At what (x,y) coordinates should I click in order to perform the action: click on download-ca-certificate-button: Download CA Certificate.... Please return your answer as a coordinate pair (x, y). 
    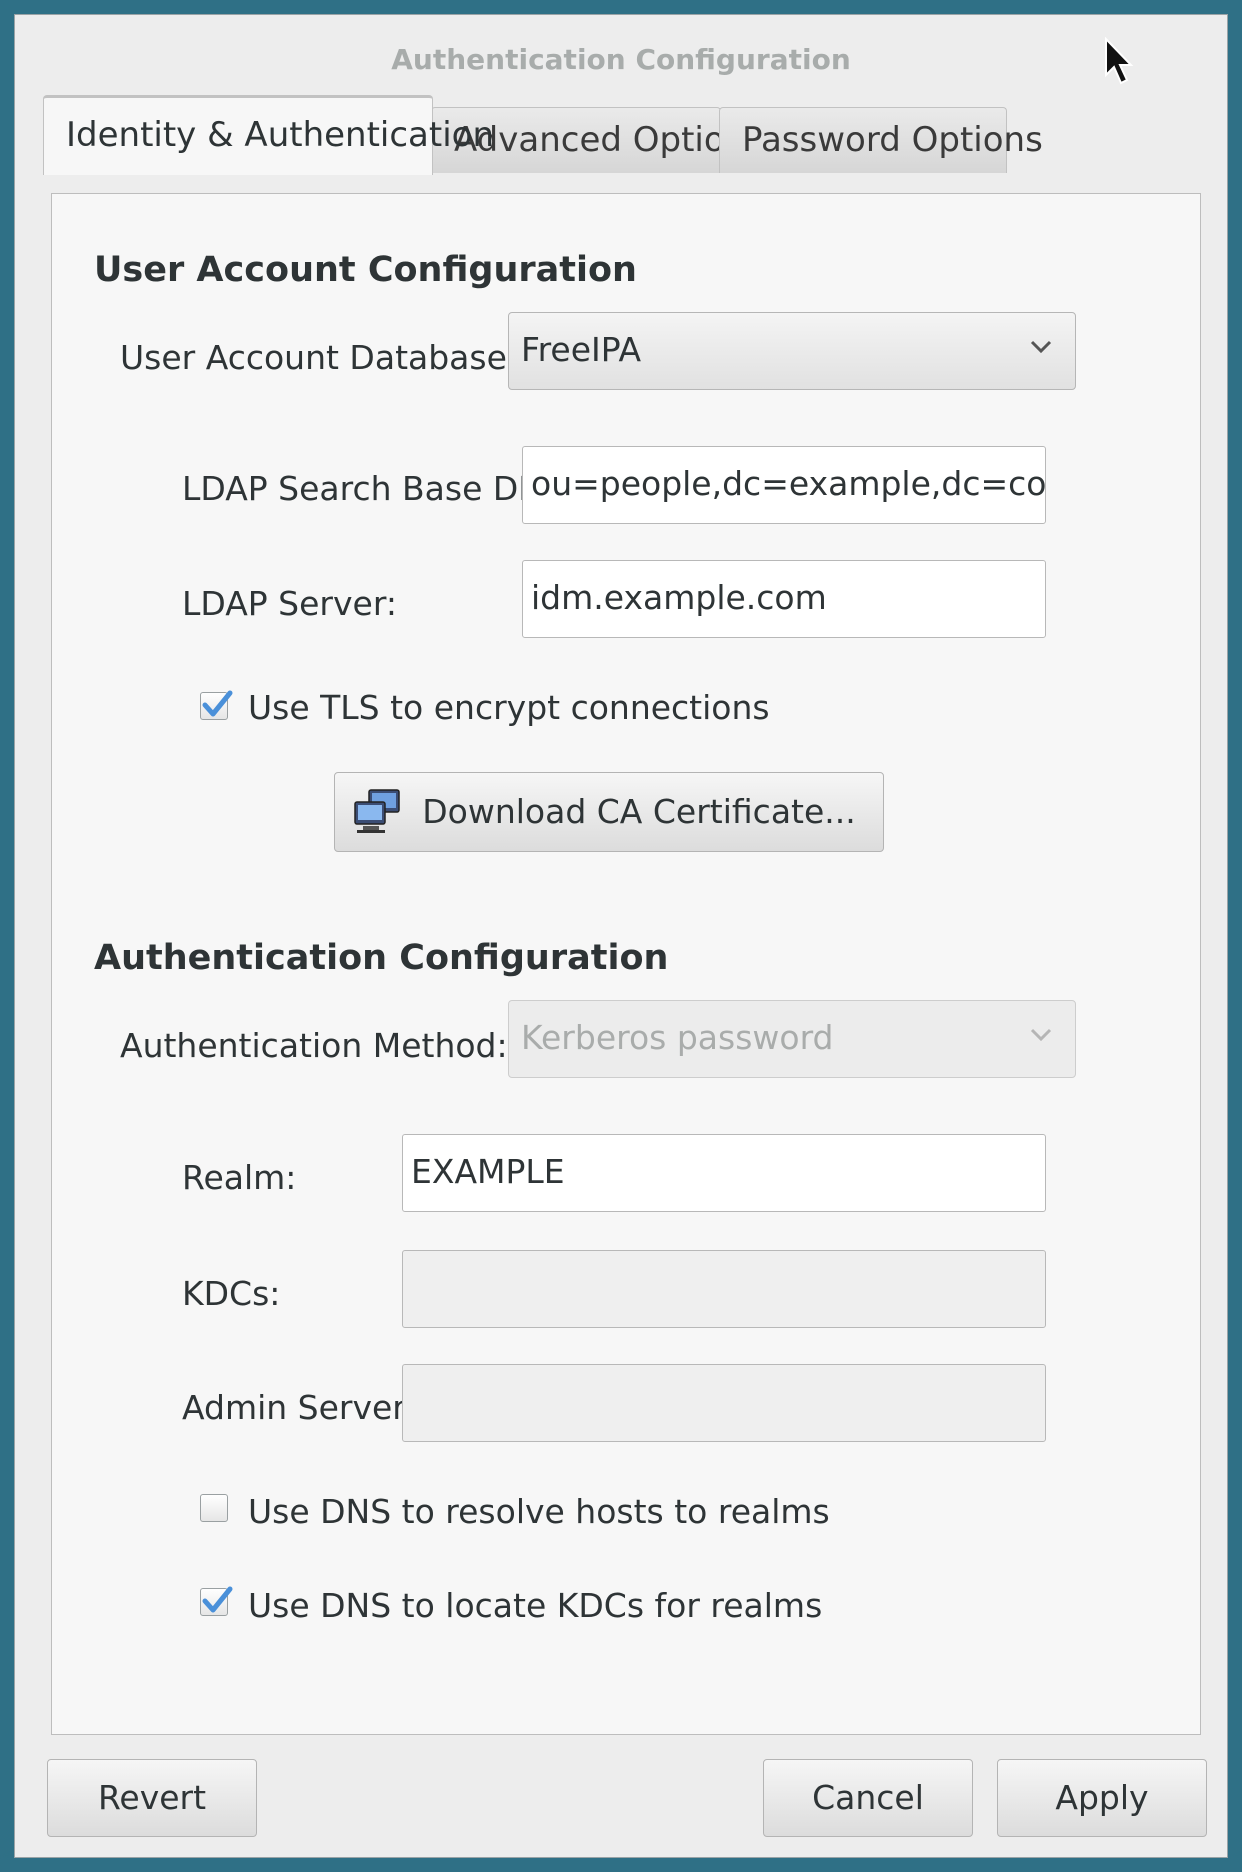
    Looking at the image, I should click on (609, 812).